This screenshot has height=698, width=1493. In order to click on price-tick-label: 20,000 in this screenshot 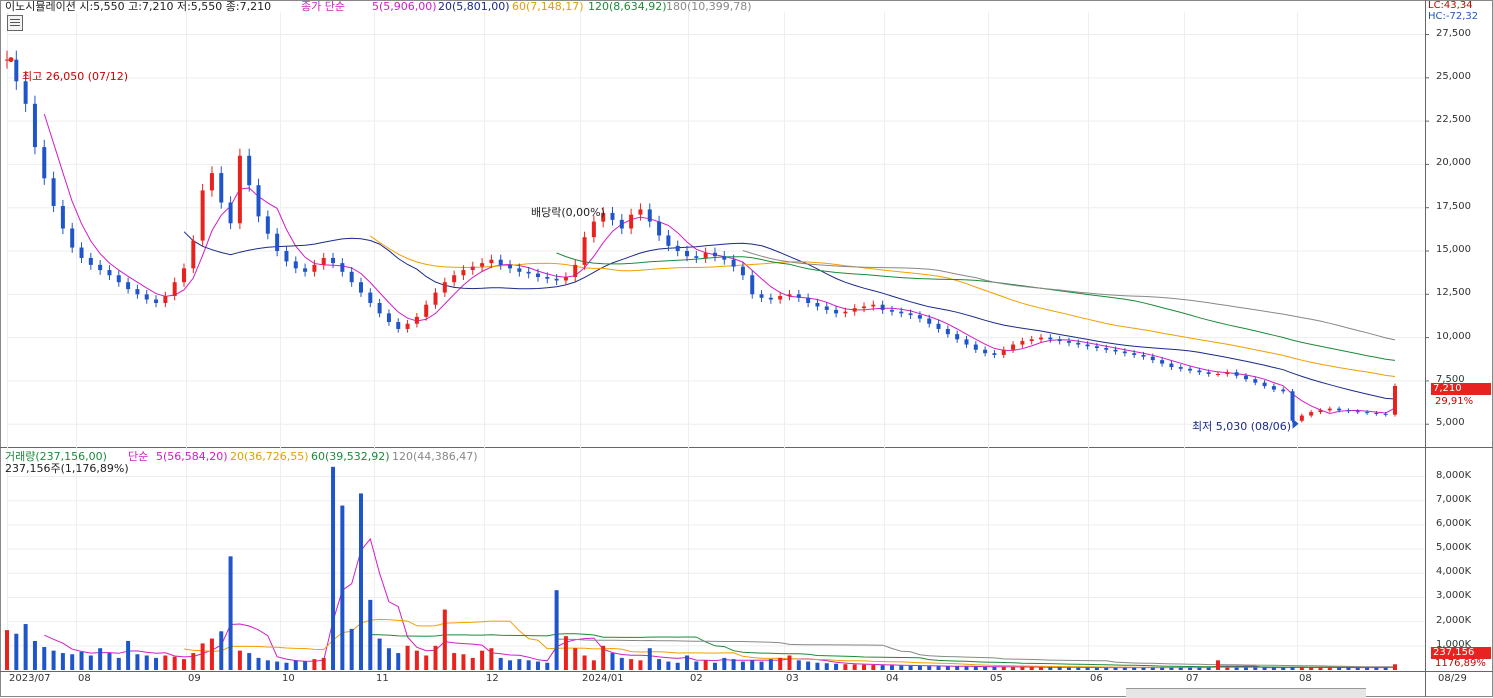, I will do `click(1453, 163)`.